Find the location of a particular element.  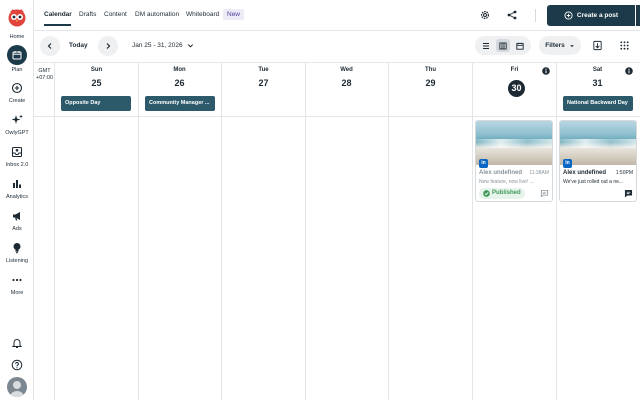

sidebar-item-home: Home is located at coordinates (17, 35).